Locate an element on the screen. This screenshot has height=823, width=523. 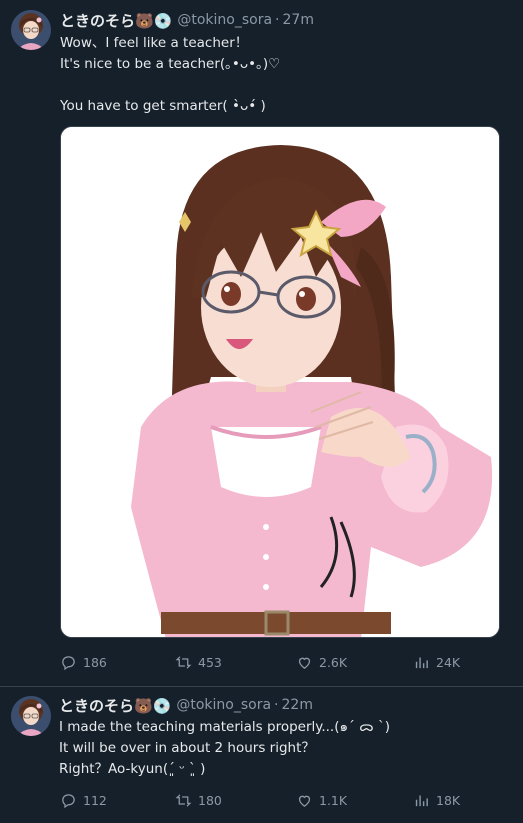
timestamp: 27m is located at coordinates (298, 20).